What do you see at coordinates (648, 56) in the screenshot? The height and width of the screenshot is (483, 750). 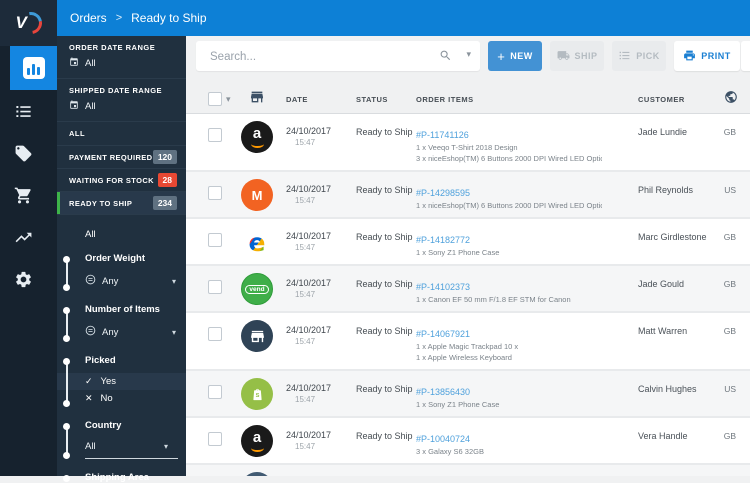 I see `button-label: PICK` at bounding box center [648, 56].